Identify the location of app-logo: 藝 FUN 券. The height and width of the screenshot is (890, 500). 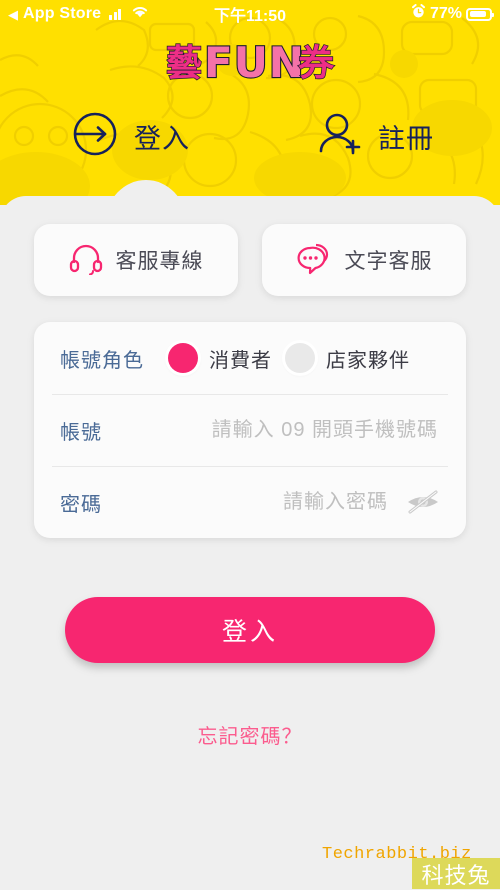
(250, 59).